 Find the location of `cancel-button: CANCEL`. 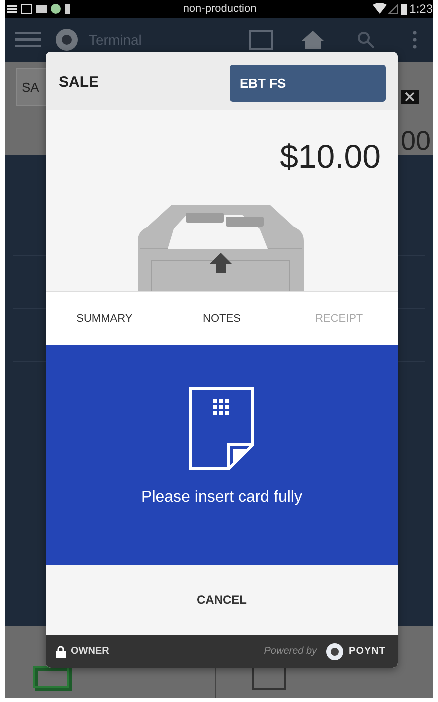

cancel-button: CANCEL is located at coordinates (222, 600).